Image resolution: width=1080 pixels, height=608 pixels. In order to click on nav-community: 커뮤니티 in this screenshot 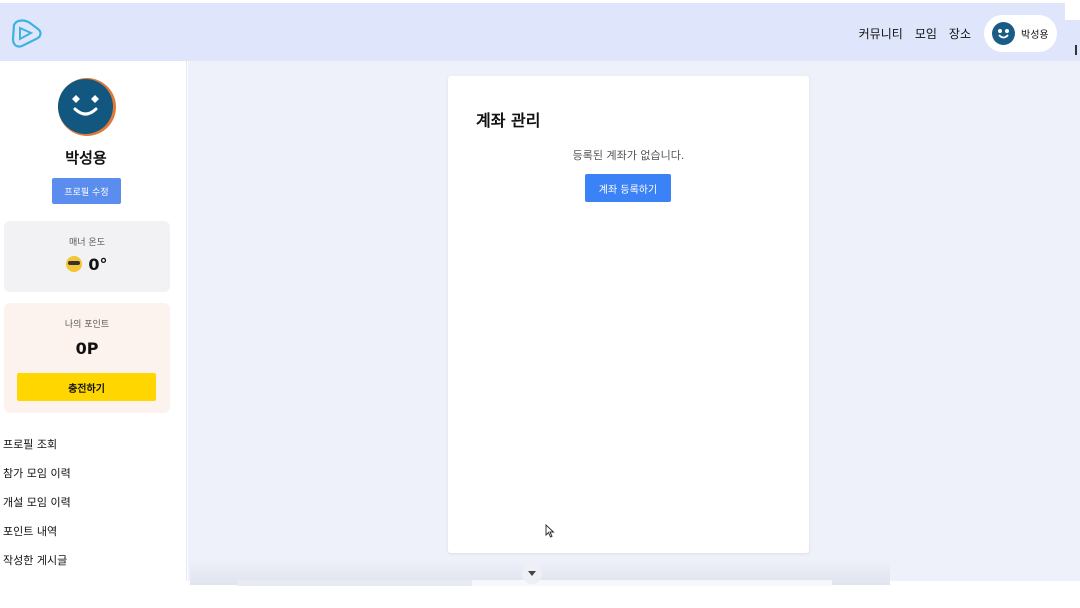, I will do `click(881, 33)`.